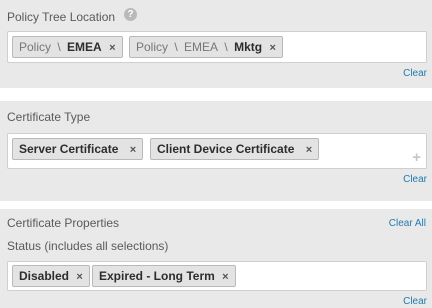 The image size is (432, 308). Describe the element at coordinates (88, 246) in the screenshot. I see `status-label: Status (includes all selections)` at that location.